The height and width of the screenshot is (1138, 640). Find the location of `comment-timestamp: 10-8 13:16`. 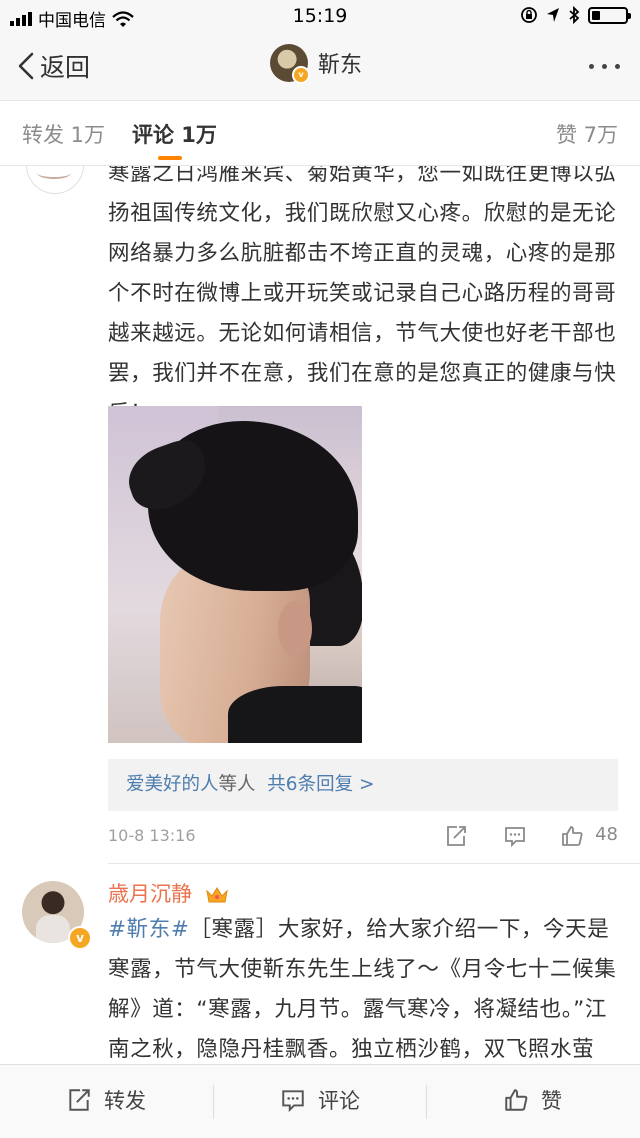

comment-timestamp: 10-8 13:16 is located at coordinates (152, 835).